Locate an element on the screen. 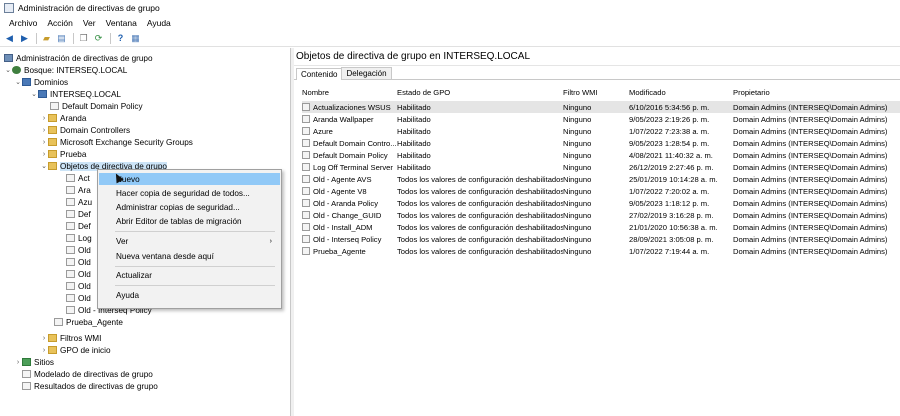 The image size is (900, 416). gpo-wmi-cell: Ninguno is located at coordinates (577, 179).